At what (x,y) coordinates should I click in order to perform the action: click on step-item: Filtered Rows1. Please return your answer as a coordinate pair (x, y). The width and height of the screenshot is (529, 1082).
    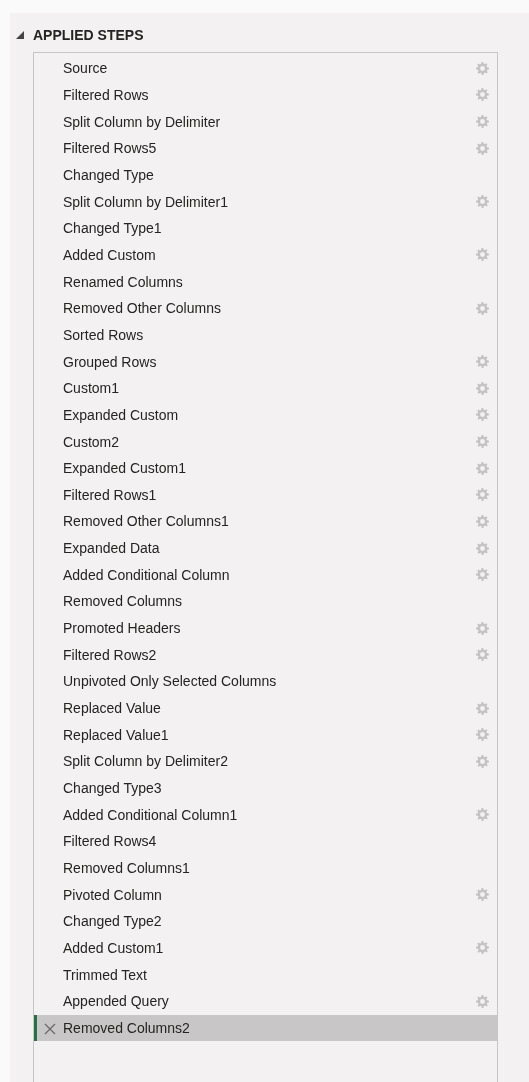
    Looking at the image, I should click on (265, 495).